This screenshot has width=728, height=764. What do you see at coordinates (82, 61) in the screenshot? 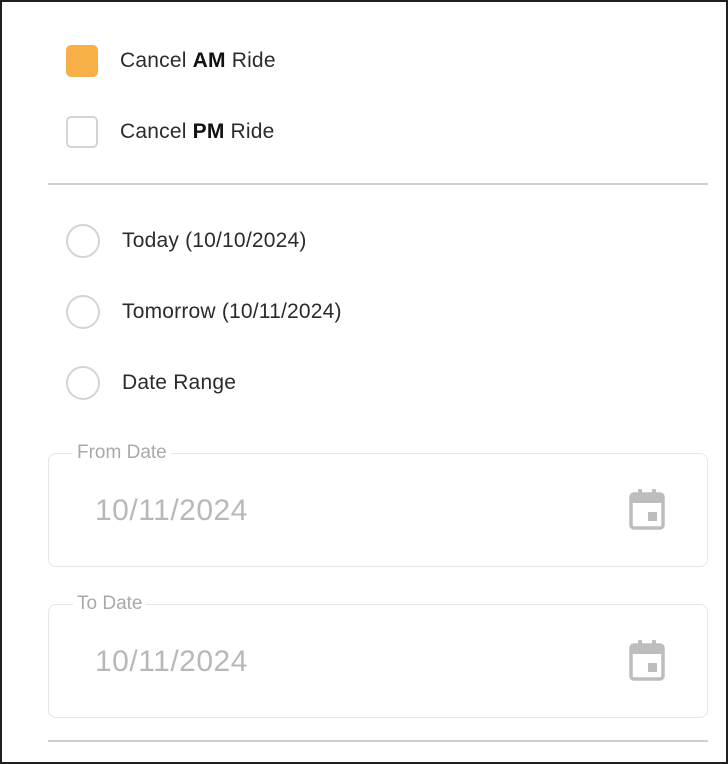
I see `cancel-am-ride-checkbox` at bounding box center [82, 61].